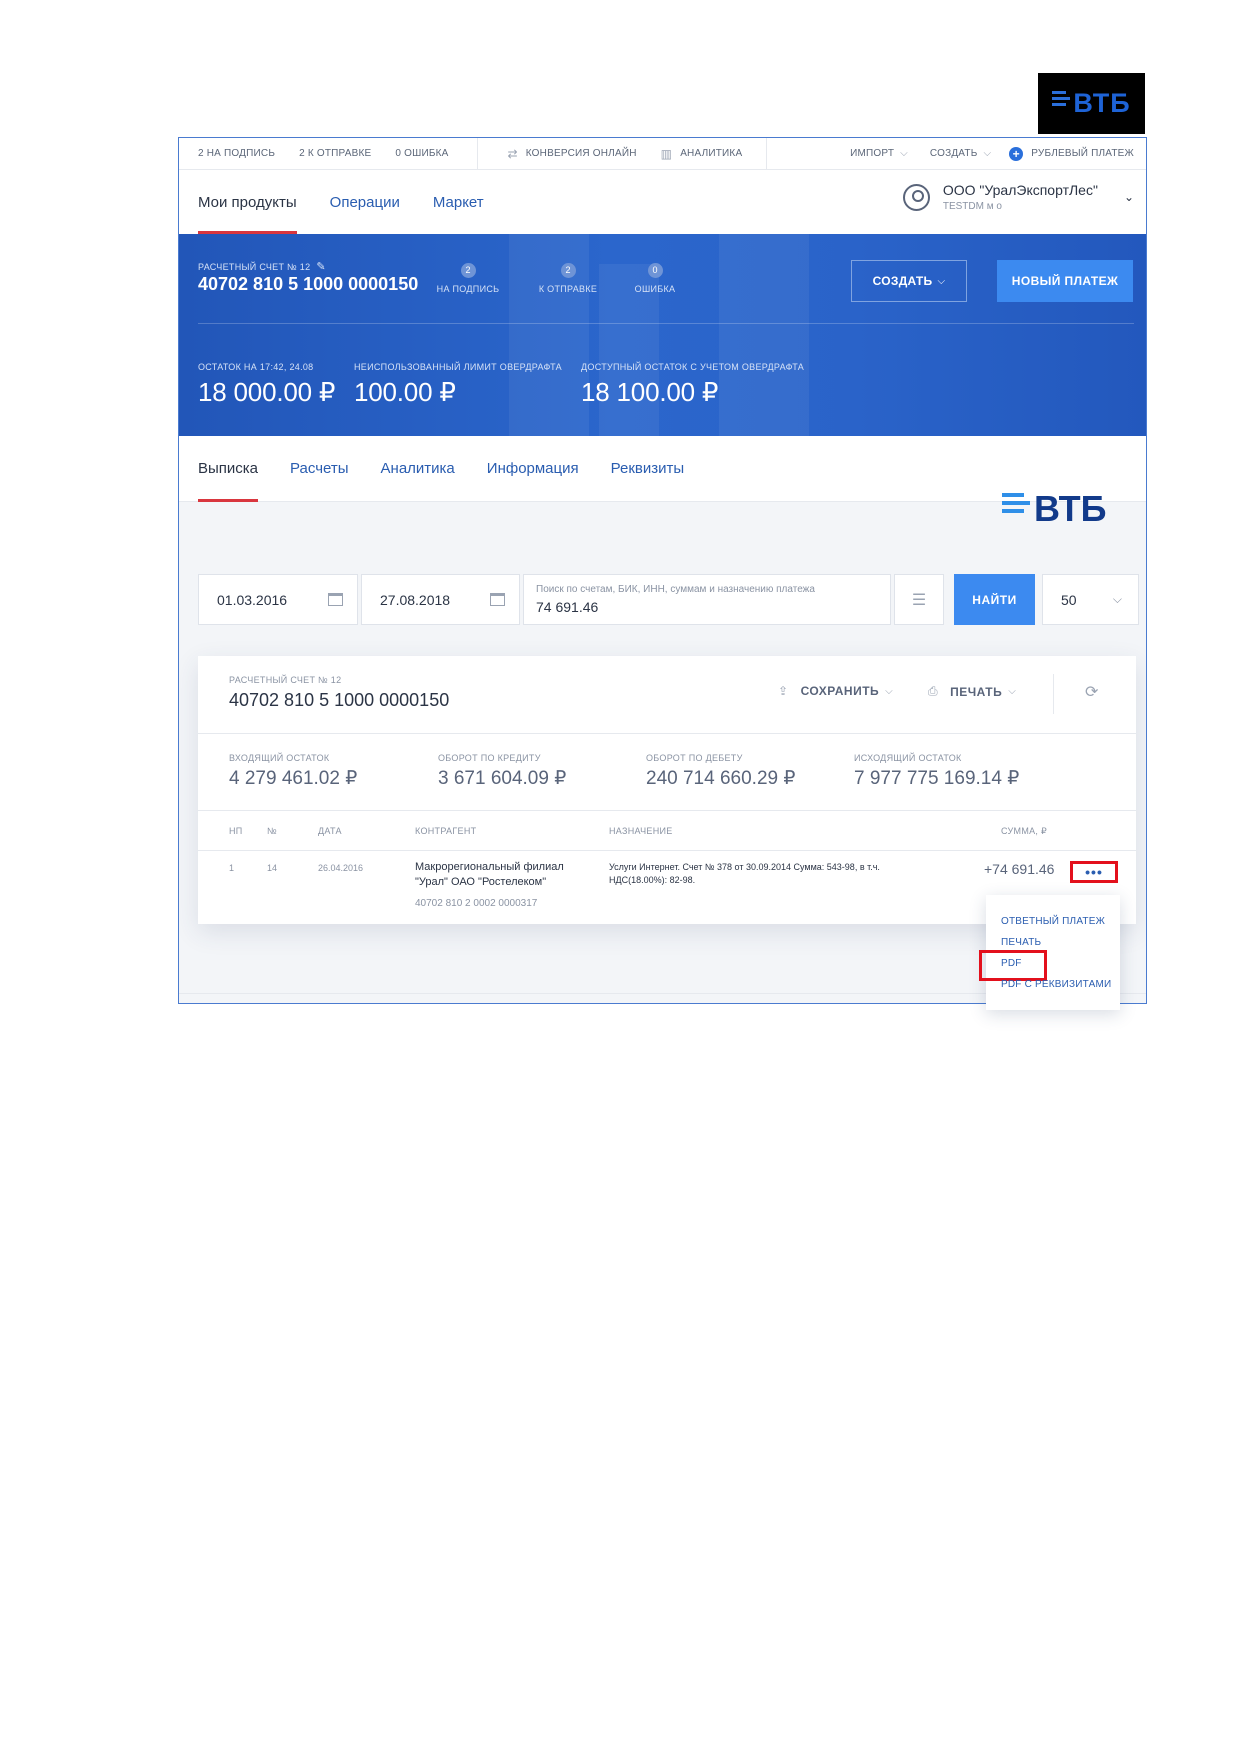 The width and height of the screenshot is (1239, 1752). Describe the element at coordinates (236, 831) in the screenshot. I see `column-np: НП` at that location.